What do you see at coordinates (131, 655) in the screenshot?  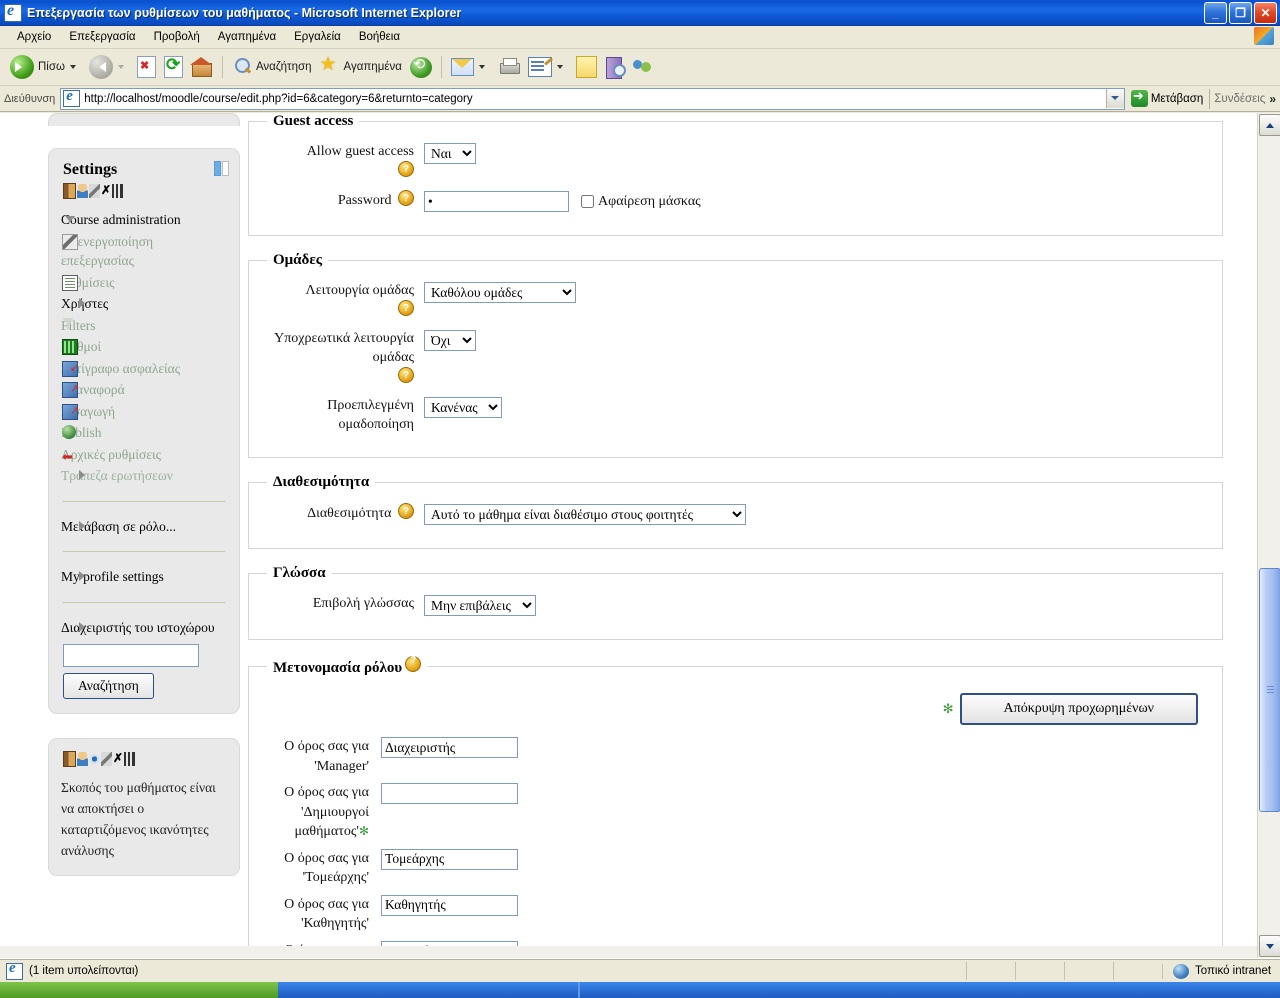 I see `sidebar-search-input` at bounding box center [131, 655].